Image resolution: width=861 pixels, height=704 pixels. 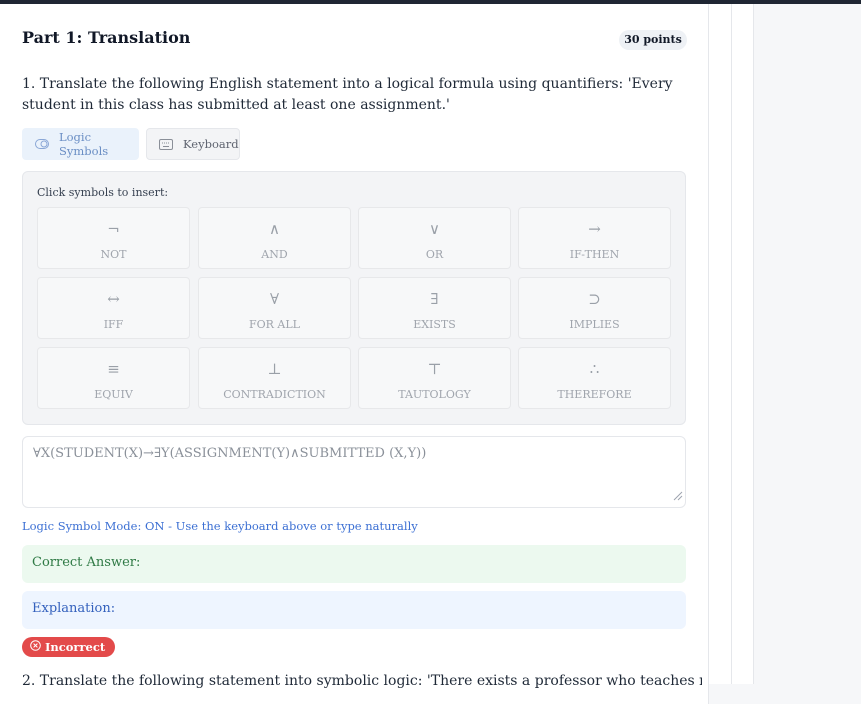 What do you see at coordinates (106, 37) in the screenshot?
I see `section-title: Part 1: Translation` at bounding box center [106, 37].